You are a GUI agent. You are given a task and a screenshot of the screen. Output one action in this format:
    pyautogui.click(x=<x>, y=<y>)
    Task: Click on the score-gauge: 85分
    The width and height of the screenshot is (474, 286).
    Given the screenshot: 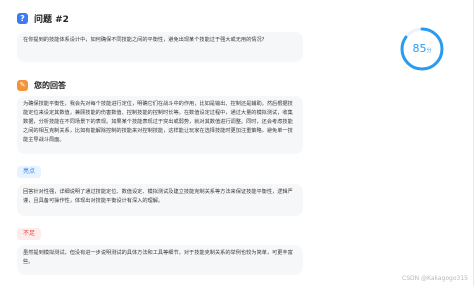 What is the action you would take?
    pyautogui.click(x=422, y=49)
    